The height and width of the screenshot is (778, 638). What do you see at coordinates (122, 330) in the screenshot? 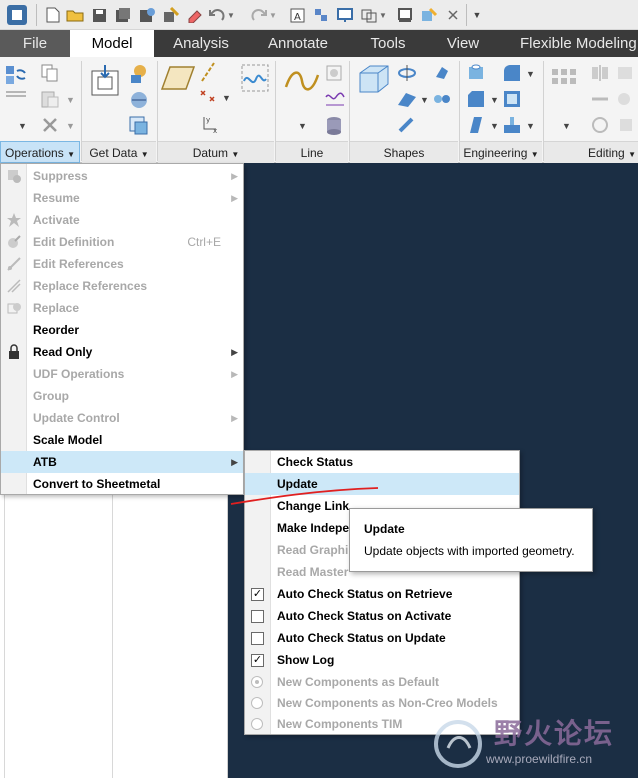
I see `menu-item-reorder: Reorder` at bounding box center [122, 330].